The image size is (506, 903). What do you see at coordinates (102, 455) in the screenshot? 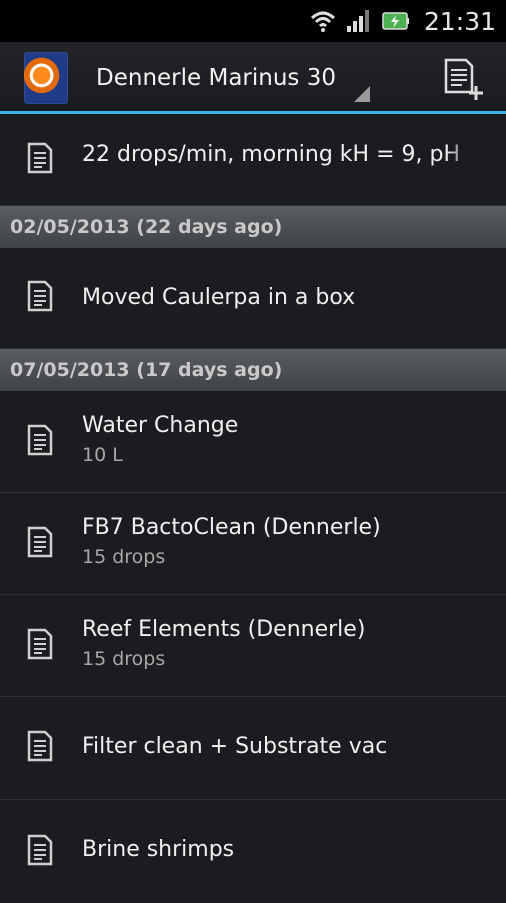
I see `note-detail: 10 L` at bounding box center [102, 455].